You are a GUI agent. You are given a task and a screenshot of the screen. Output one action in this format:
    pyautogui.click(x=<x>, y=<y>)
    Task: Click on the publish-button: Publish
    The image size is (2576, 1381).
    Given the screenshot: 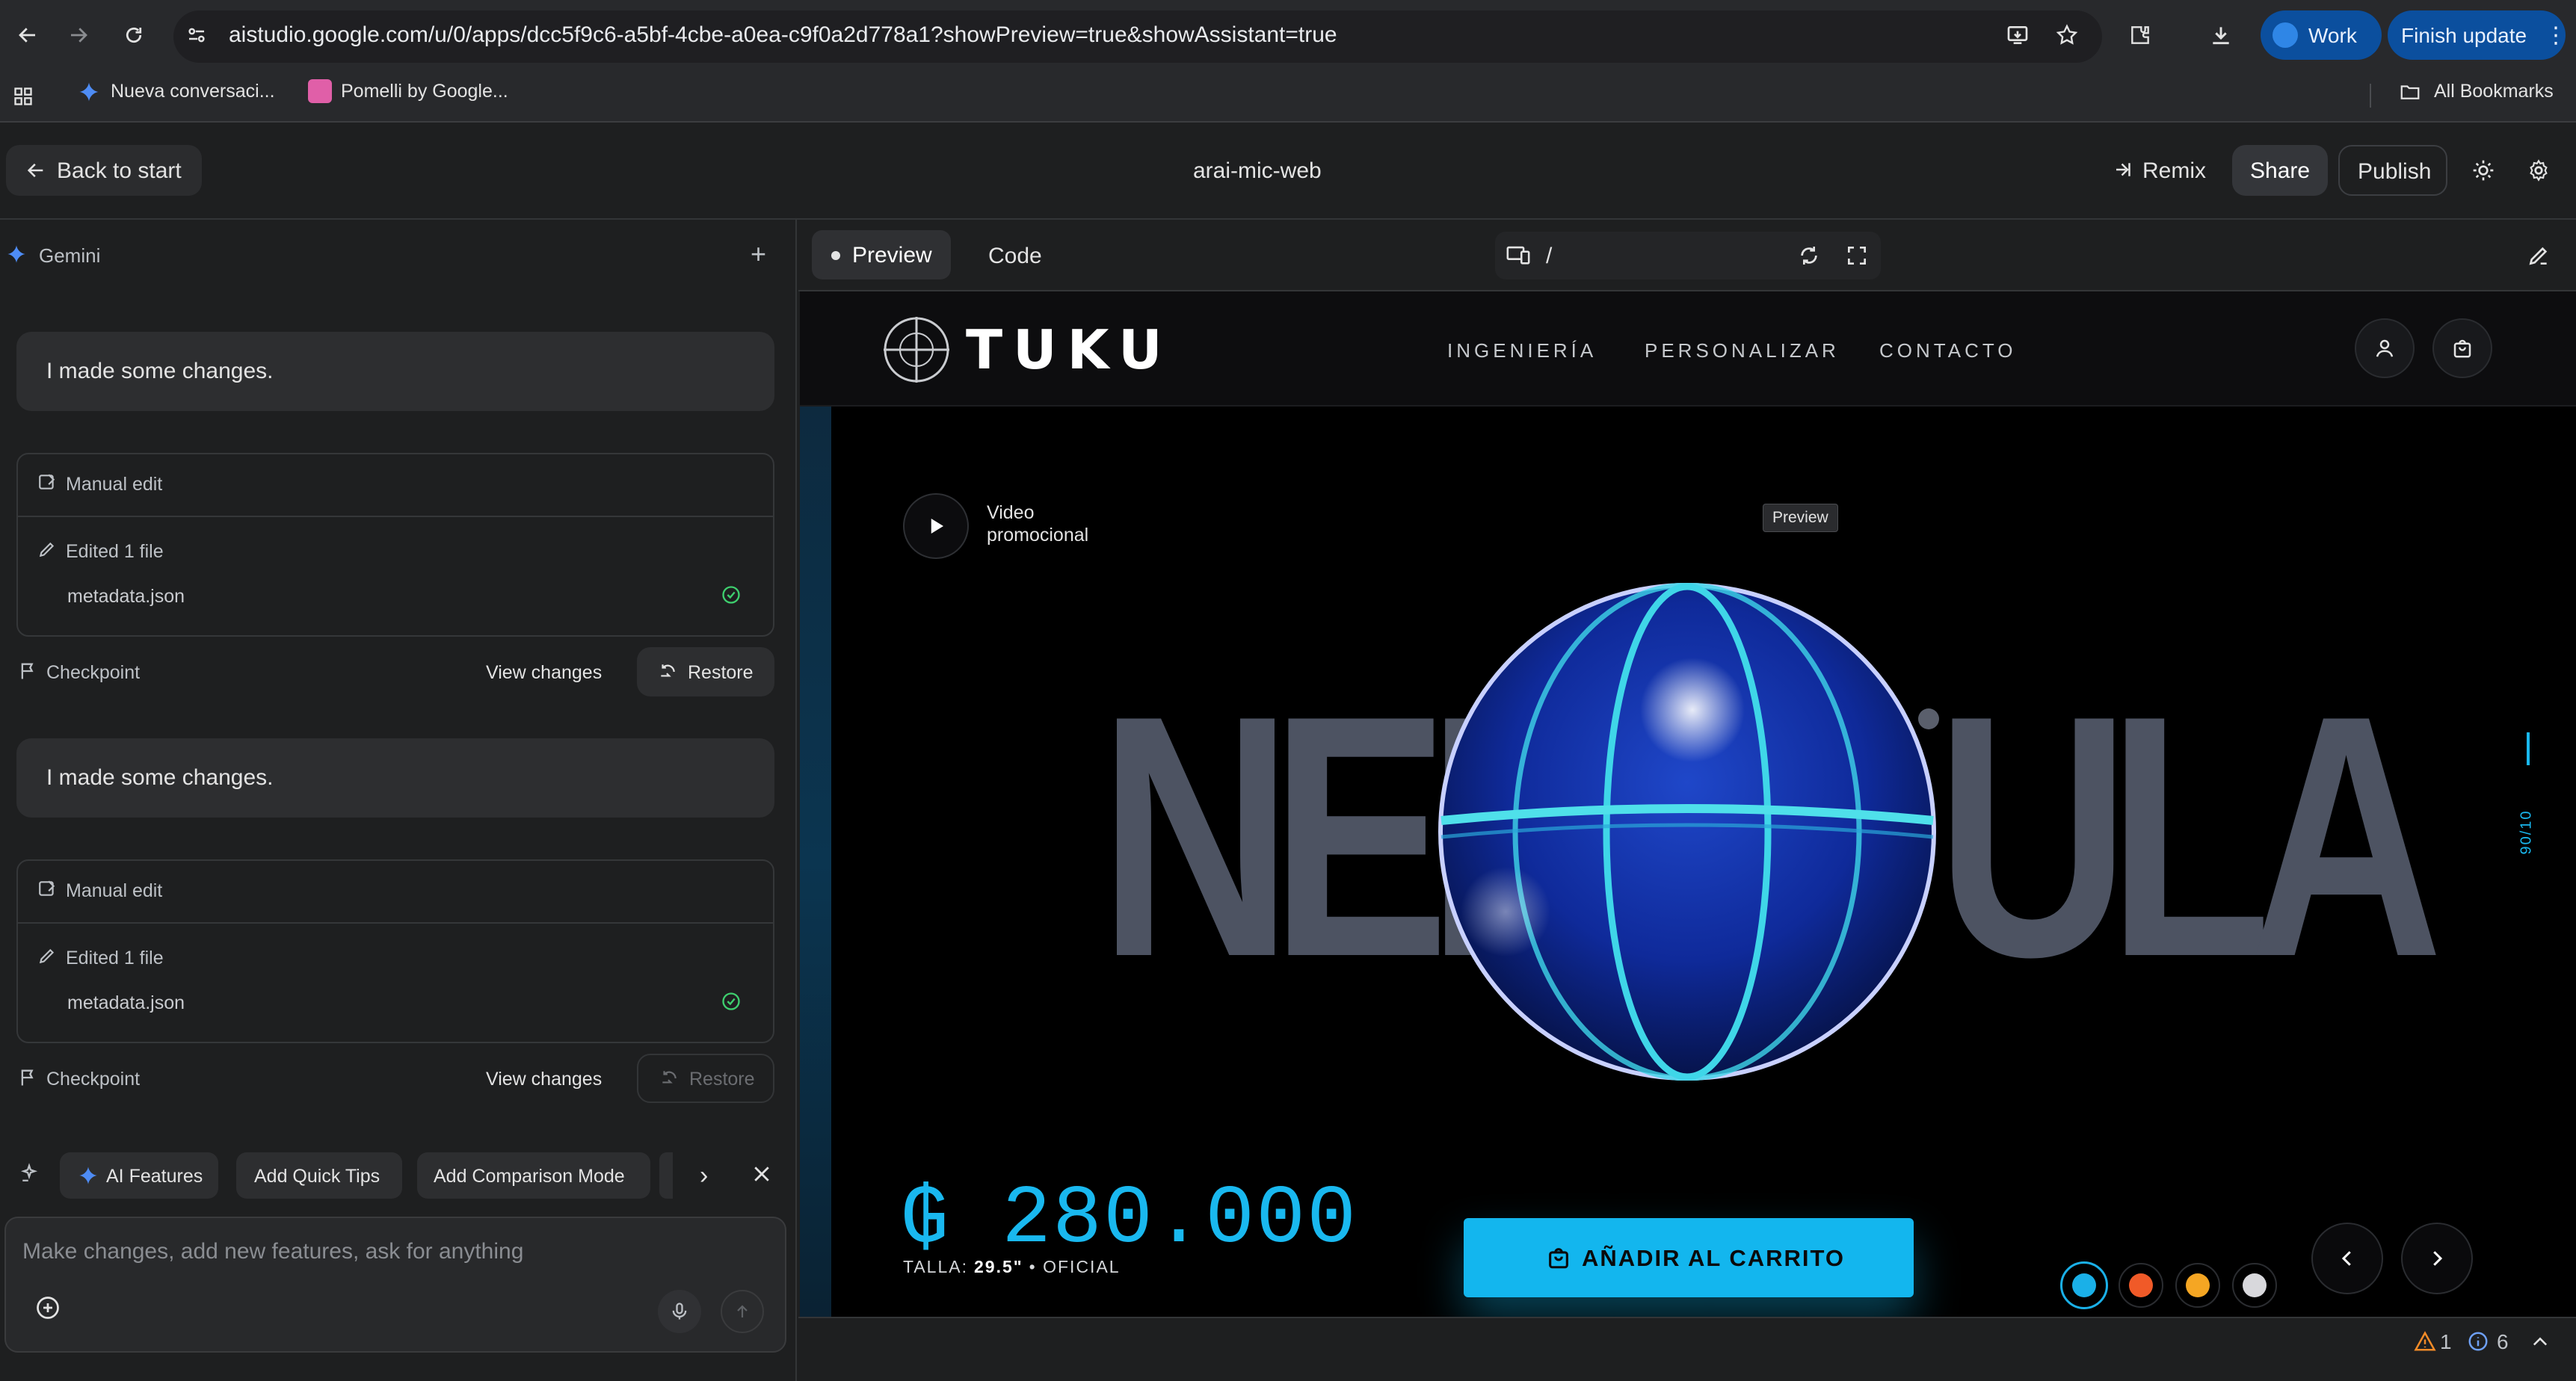 What is the action you would take?
    pyautogui.click(x=2392, y=170)
    